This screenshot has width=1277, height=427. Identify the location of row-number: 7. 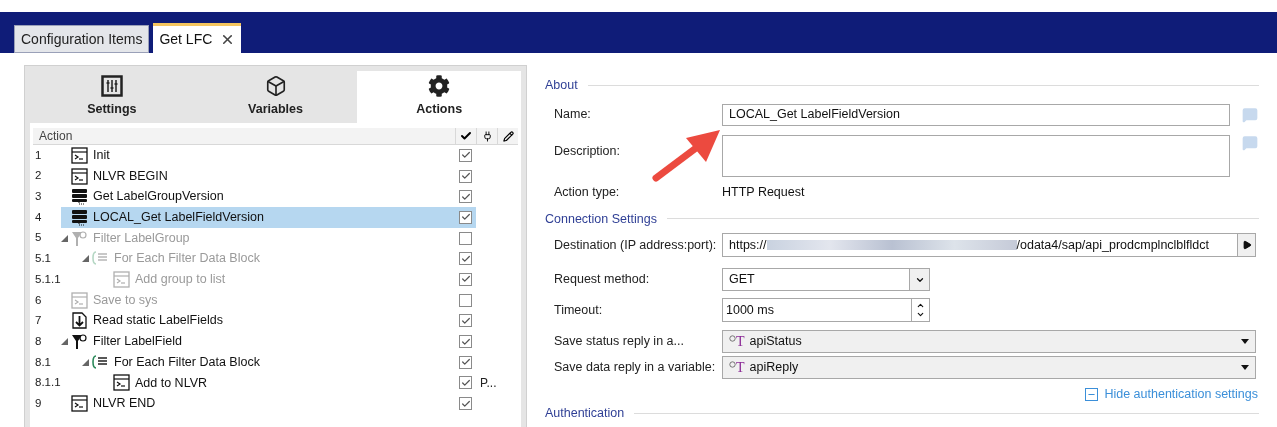
(38, 321).